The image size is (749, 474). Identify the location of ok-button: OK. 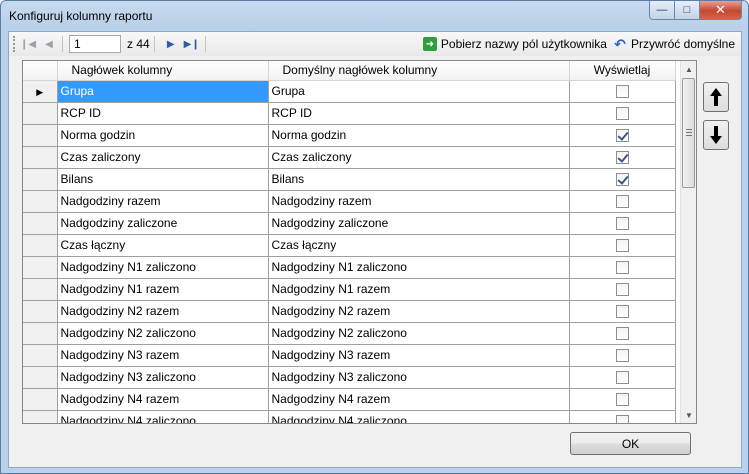
(630, 443).